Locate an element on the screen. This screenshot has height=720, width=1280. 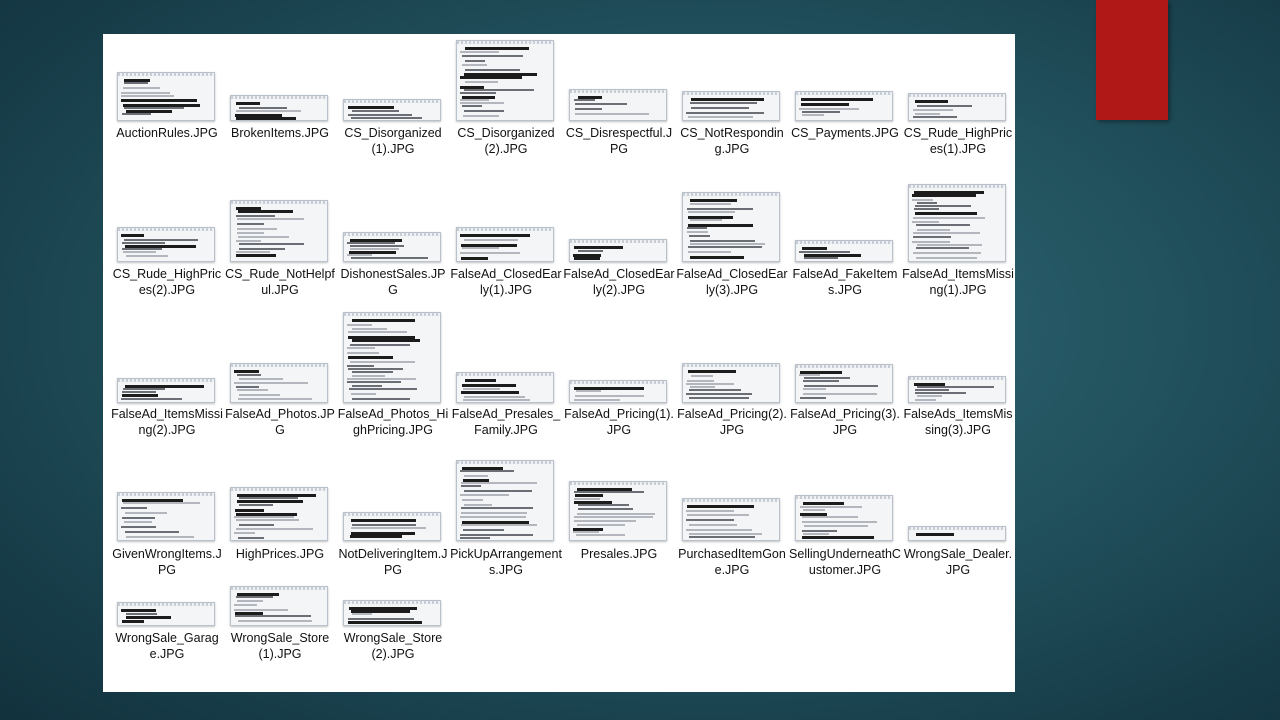
file-name: CS_NotResponding.JPG is located at coordinates (732, 141).